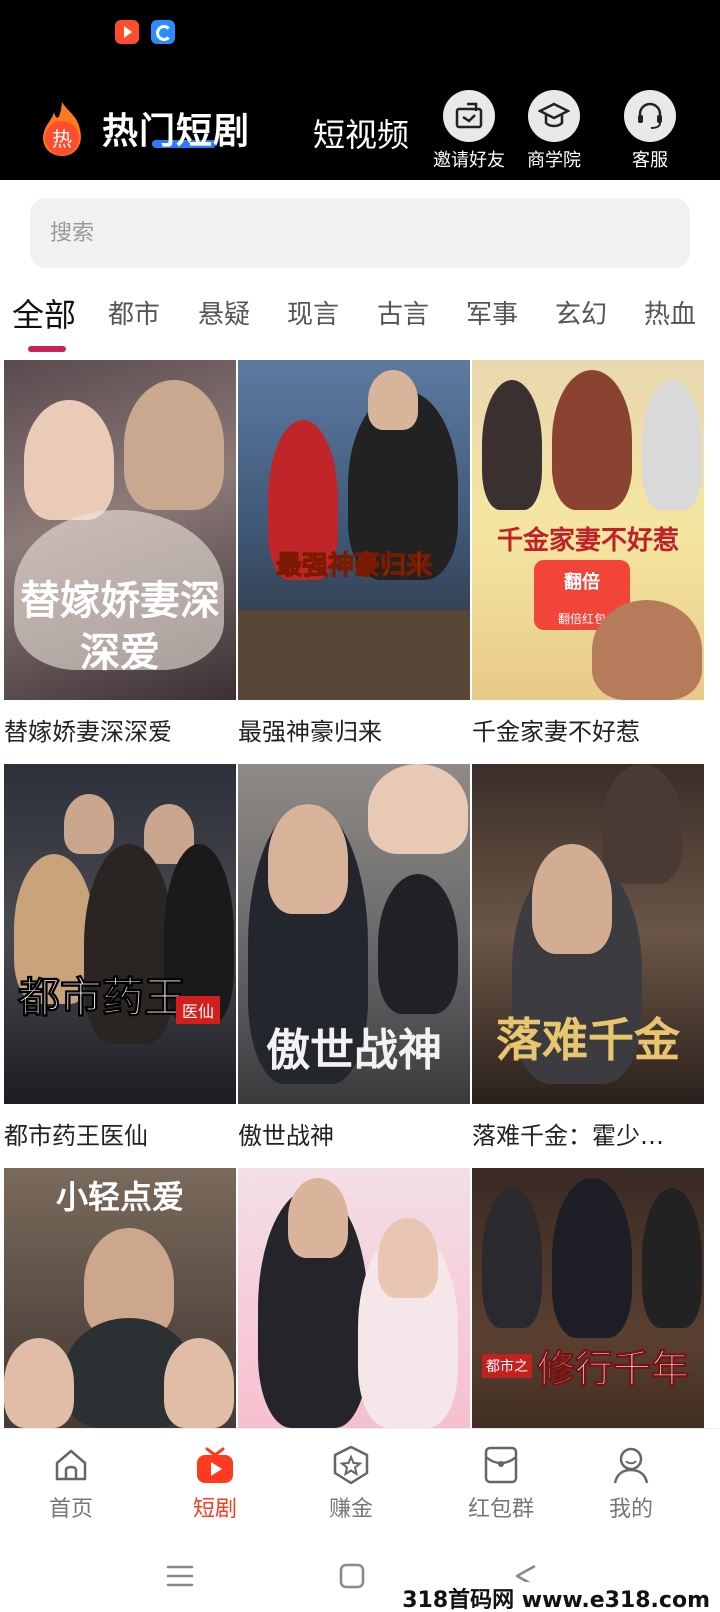 The width and height of the screenshot is (720, 1612). I want to click on poster-title: 千金家妻不好惹, so click(587, 541).